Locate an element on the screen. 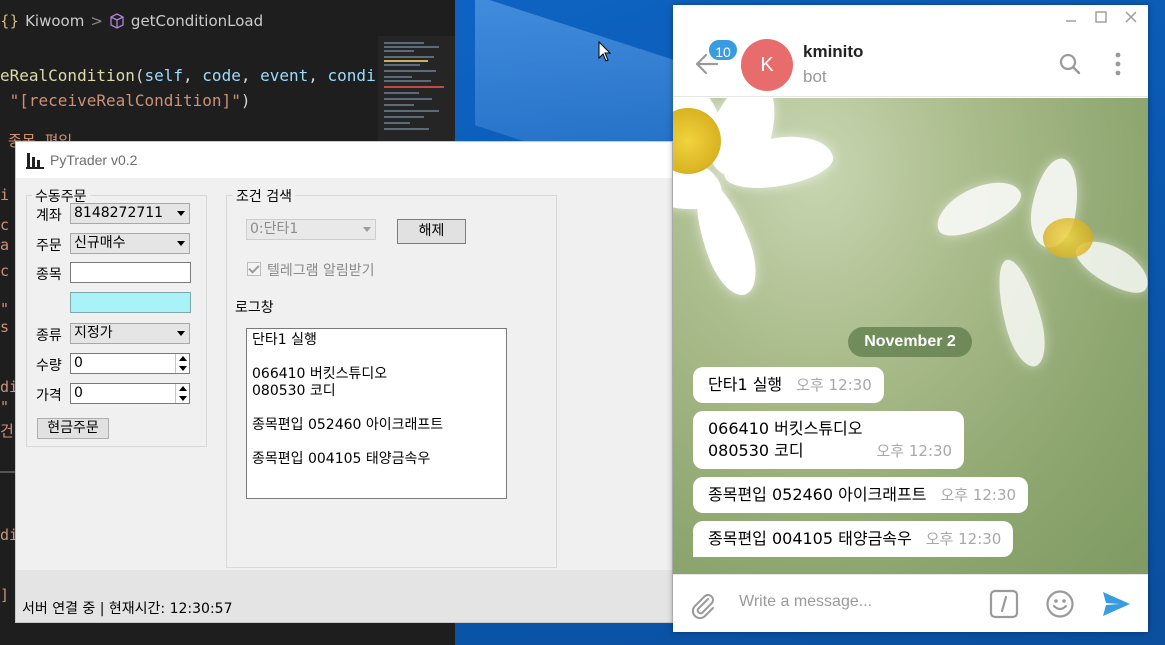  price-type-select: 지정가 is located at coordinates (130, 333).